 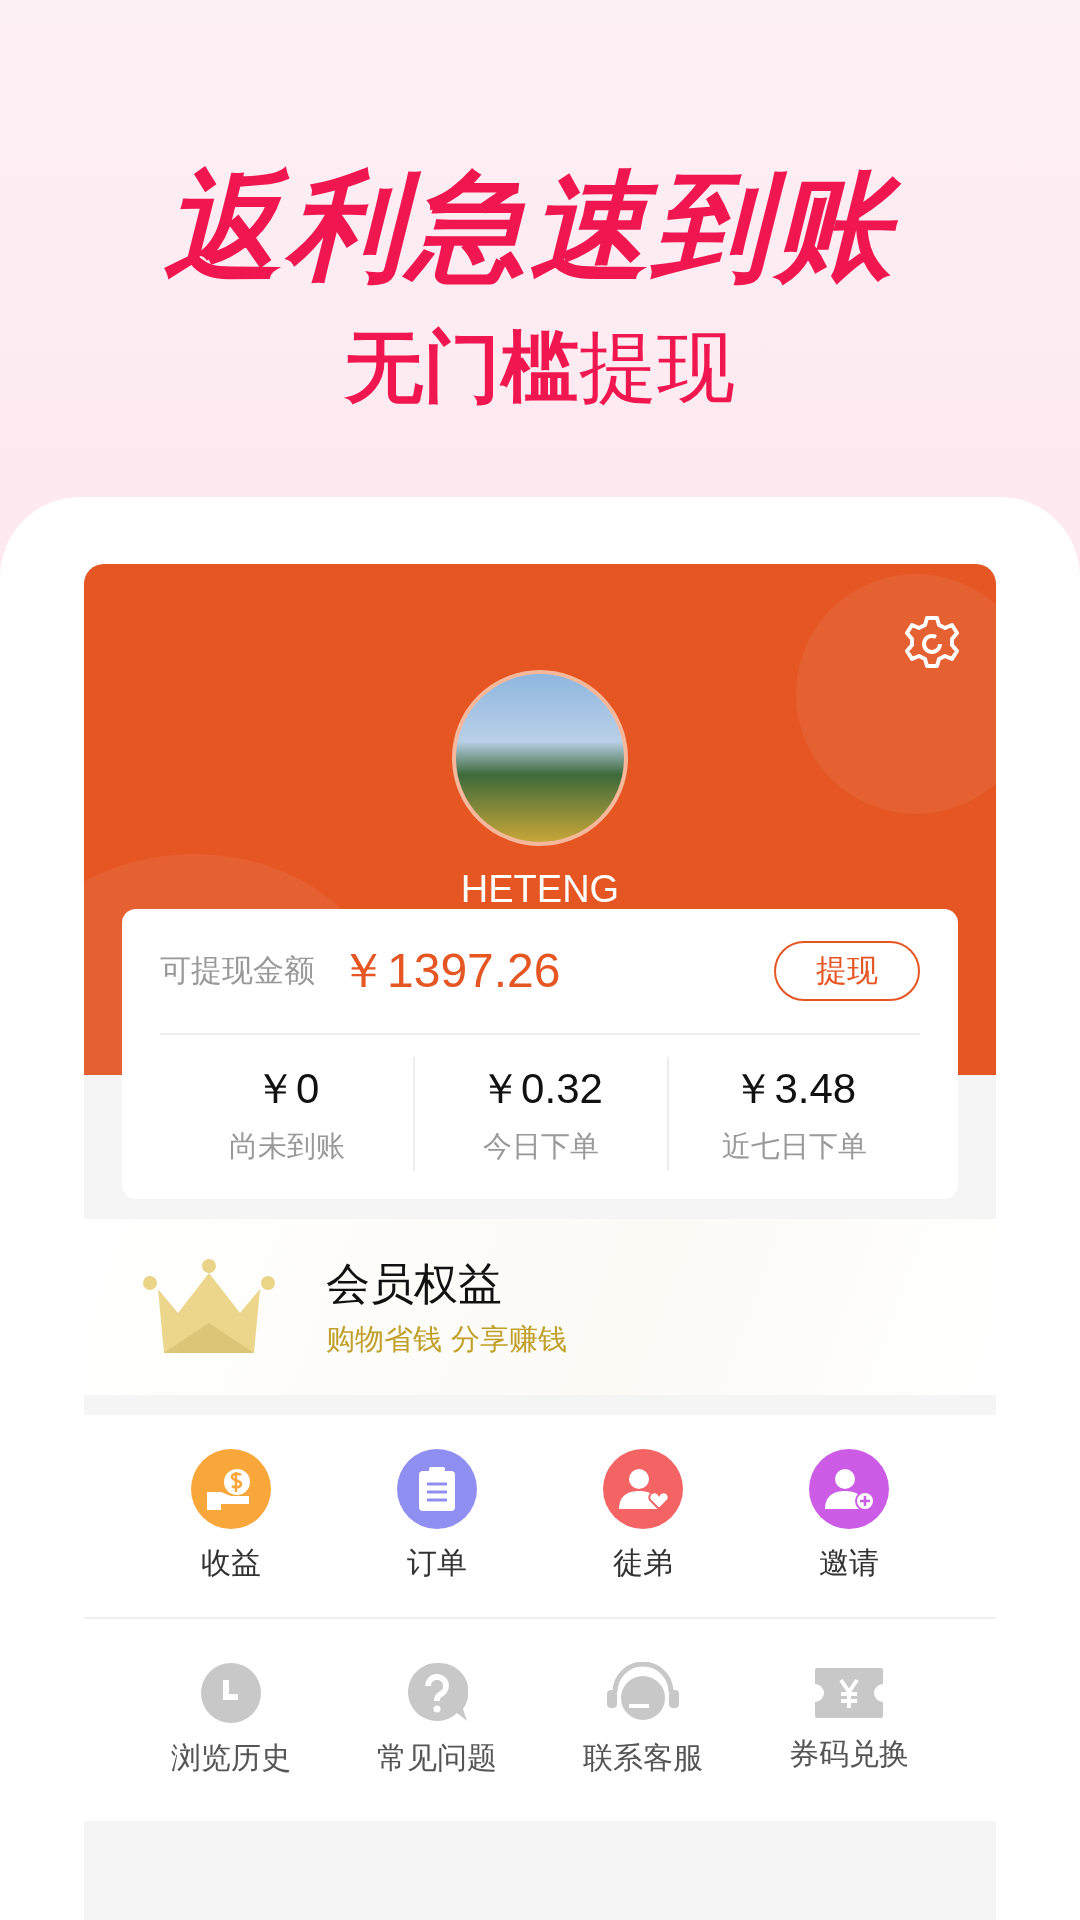 I want to click on menu-label: 订单, so click(x=437, y=1562).